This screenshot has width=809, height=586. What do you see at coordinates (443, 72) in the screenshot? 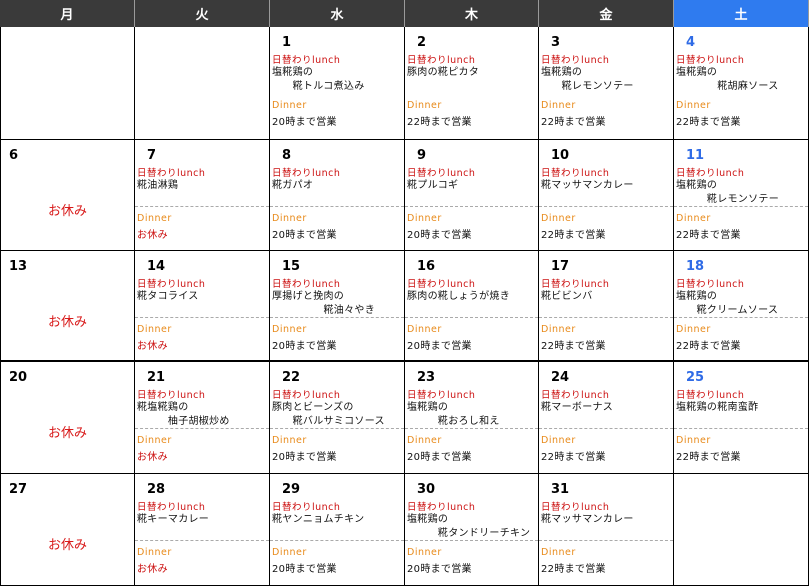
I see `lunch-menu: 豚肉の糀ピカタ` at bounding box center [443, 72].